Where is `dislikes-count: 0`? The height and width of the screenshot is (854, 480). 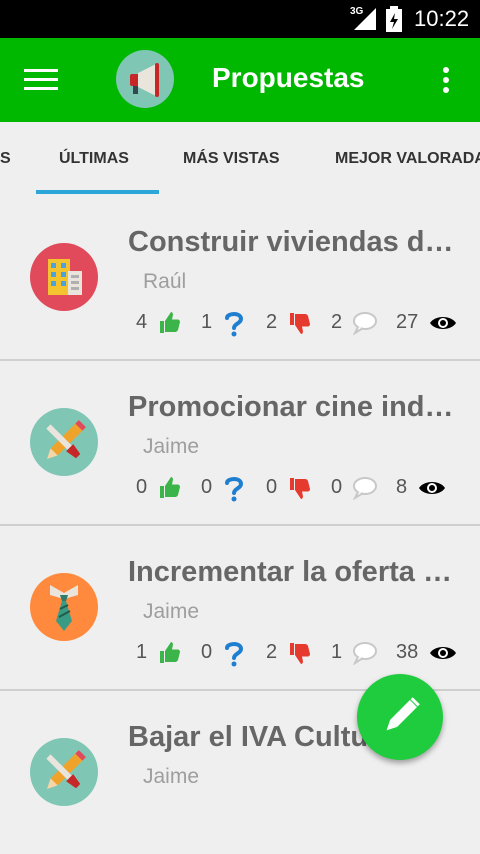
dislikes-count: 0 is located at coordinates (272, 487).